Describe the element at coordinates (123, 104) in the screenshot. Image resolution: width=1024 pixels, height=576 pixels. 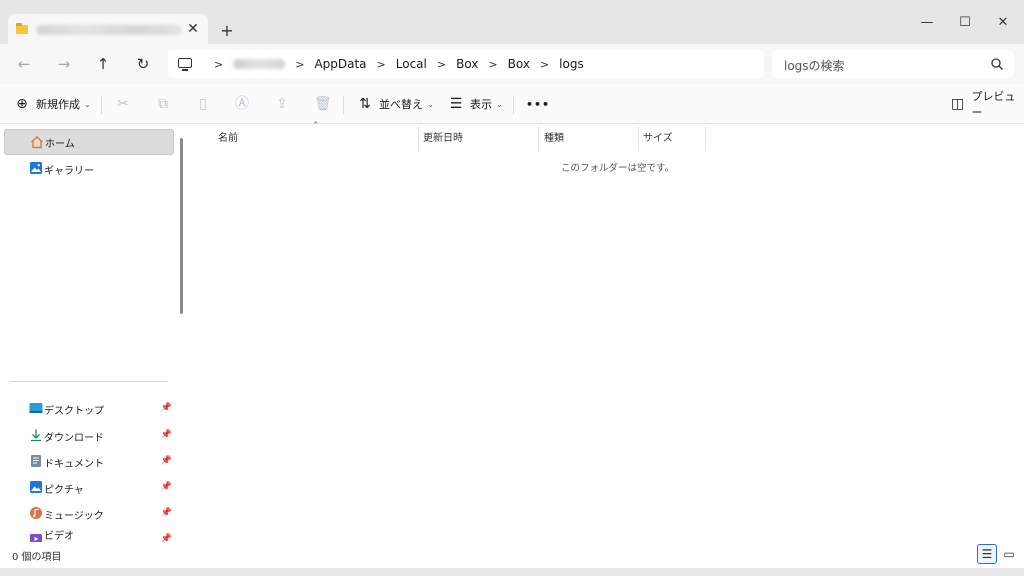
I see `scissors-icon: ✂` at that location.